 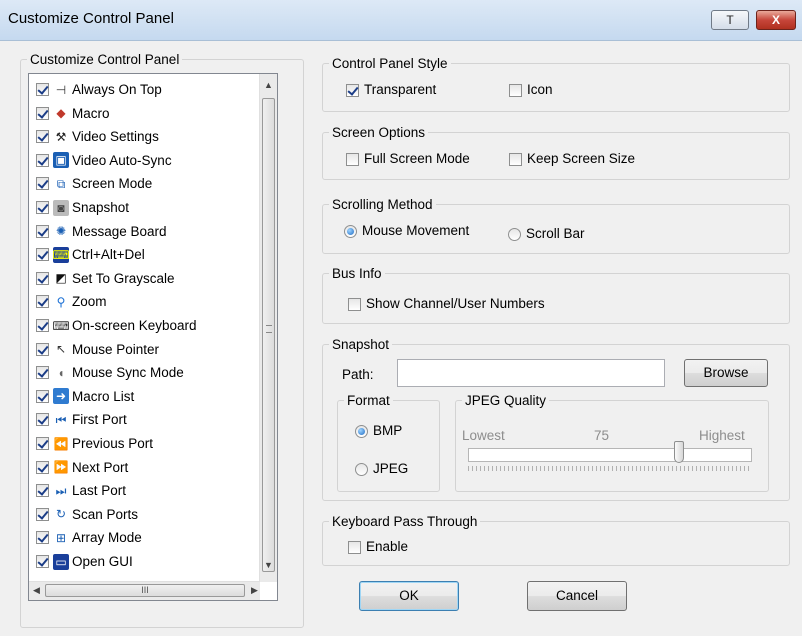 What do you see at coordinates (268, 565) in the screenshot?
I see `scroll-down-arrow-icon: ▼` at bounding box center [268, 565].